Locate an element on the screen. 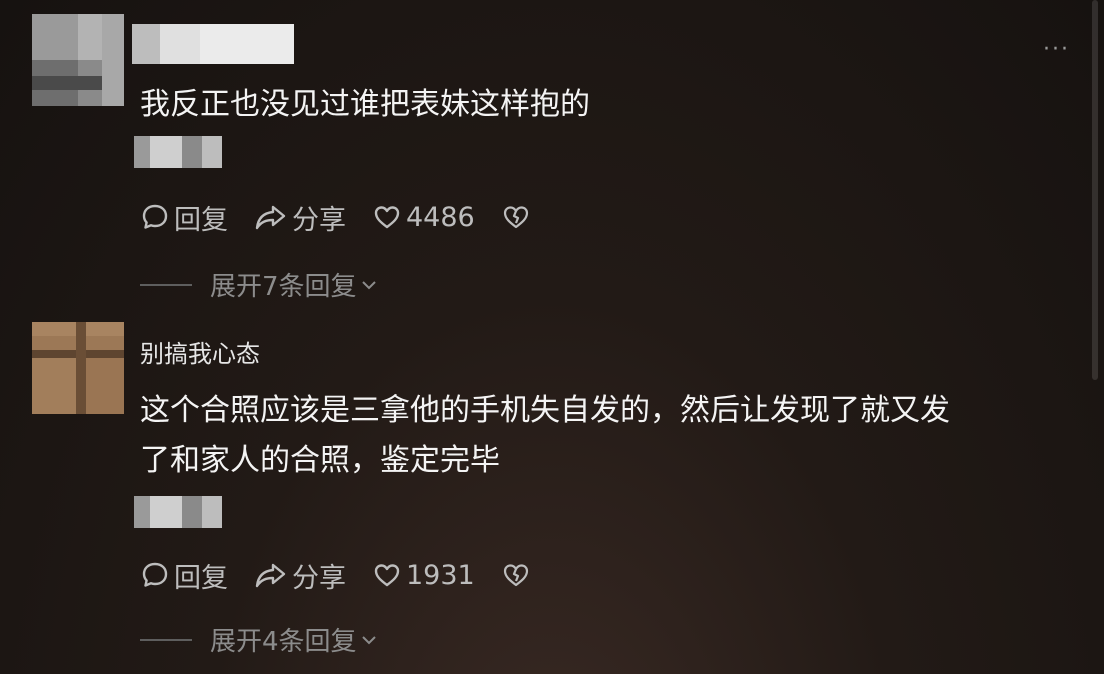 This screenshot has height=674, width=1104. expand-replies-label: 展开7条回复 is located at coordinates (283, 287).